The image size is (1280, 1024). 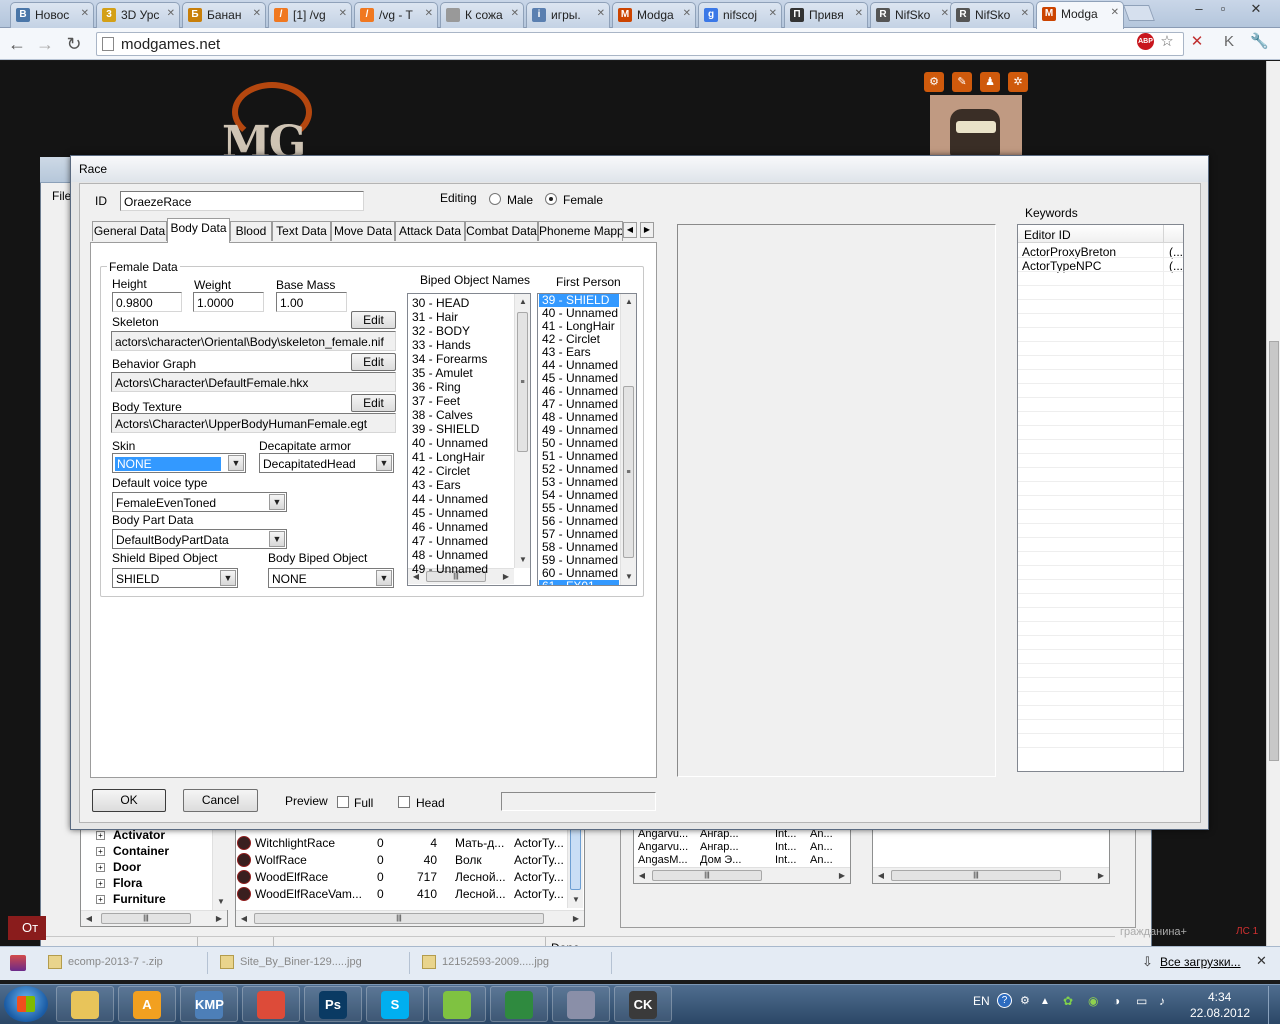 I want to click on tab-general-data: General Data, so click(x=129, y=231).